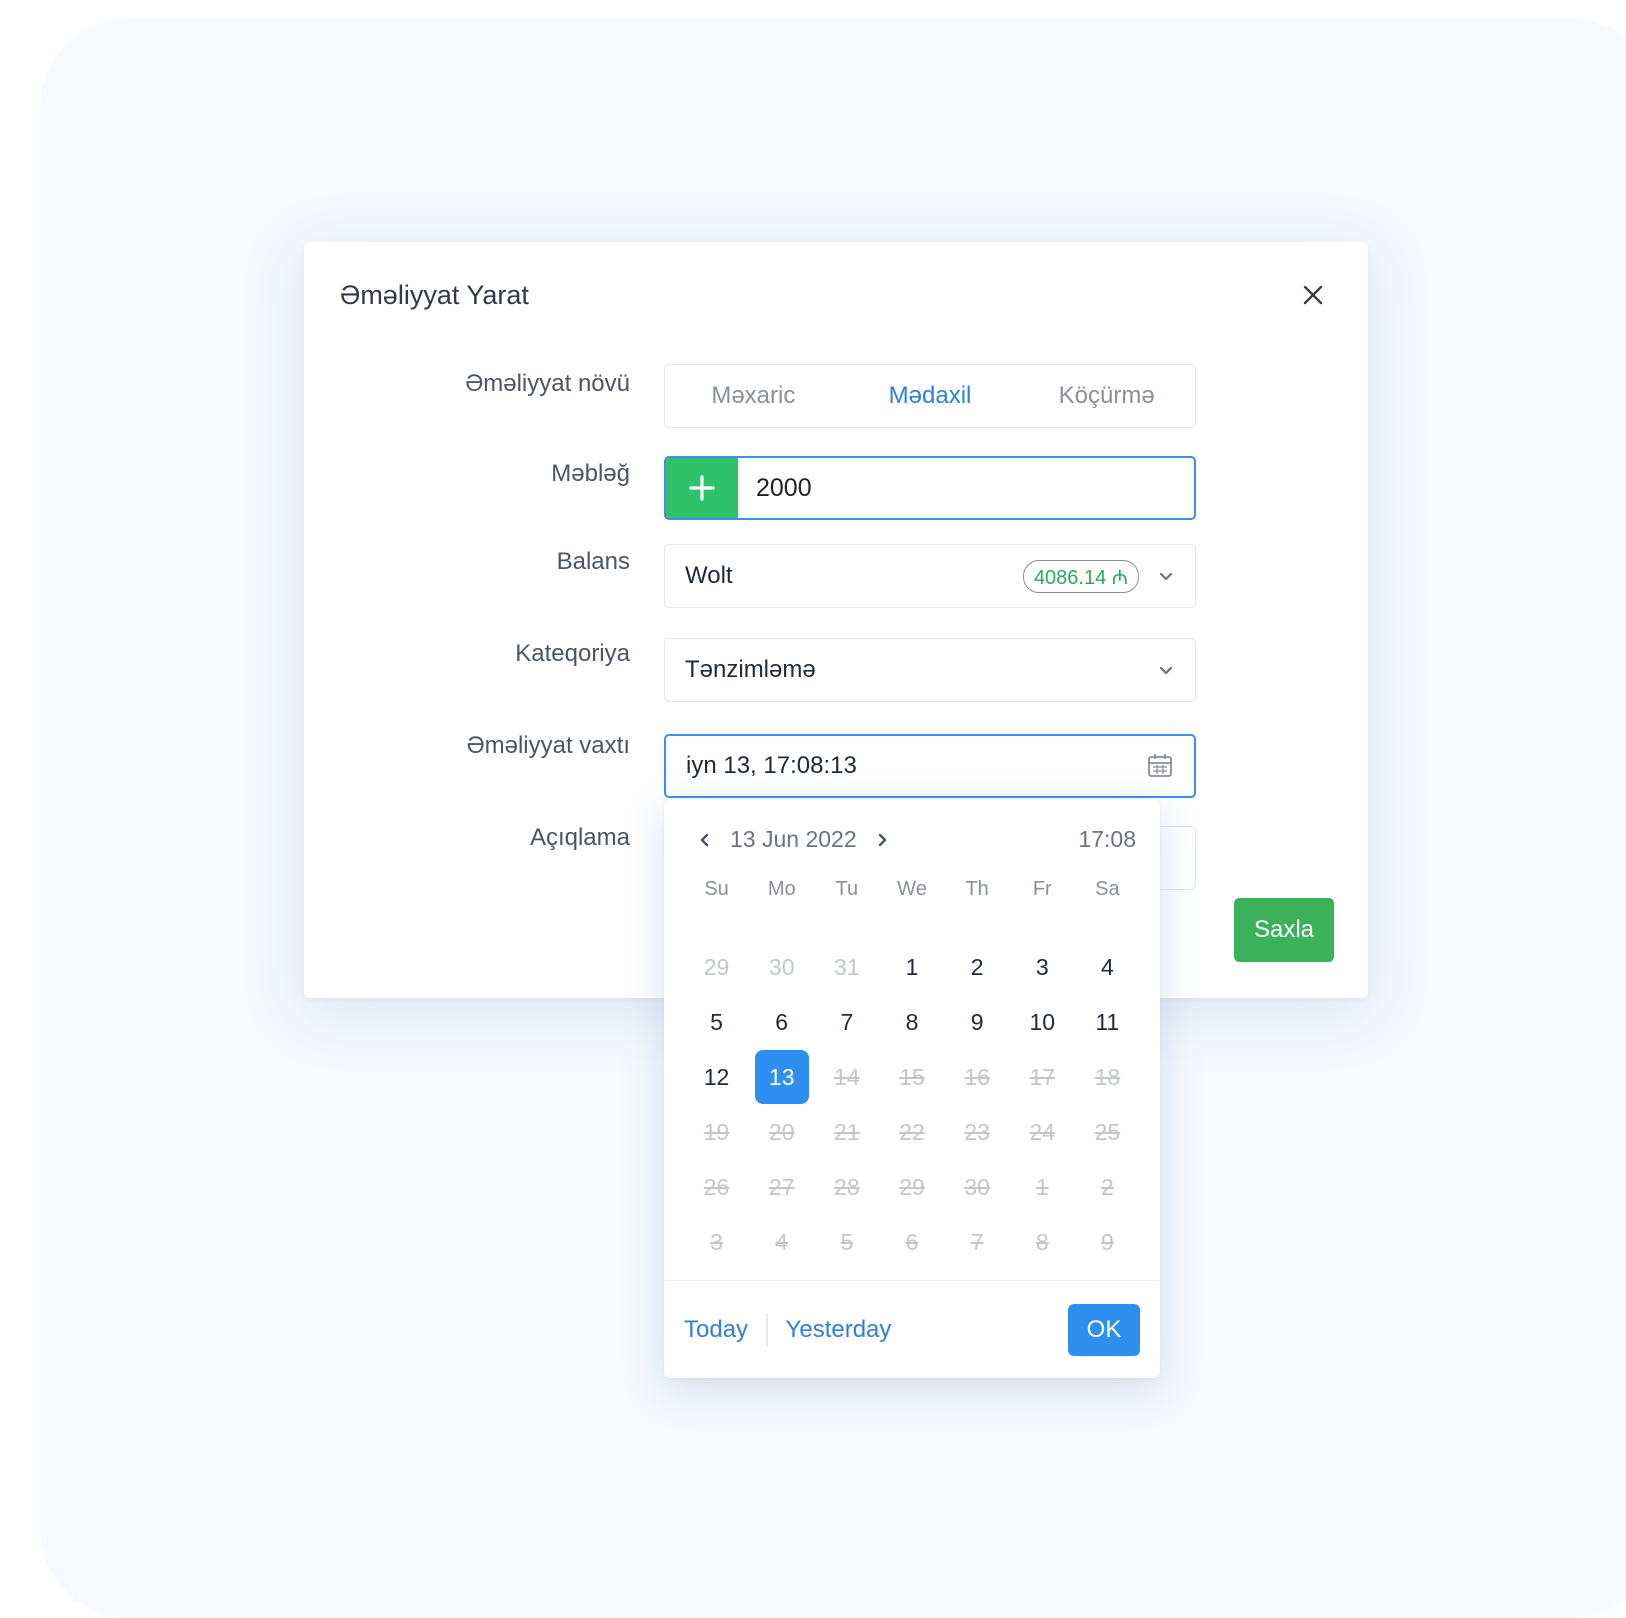 Image resolution: width=1626 pixels, height=1618 pixels. I want to click on yesterday-button: Yesterday, so click(839, 1330).